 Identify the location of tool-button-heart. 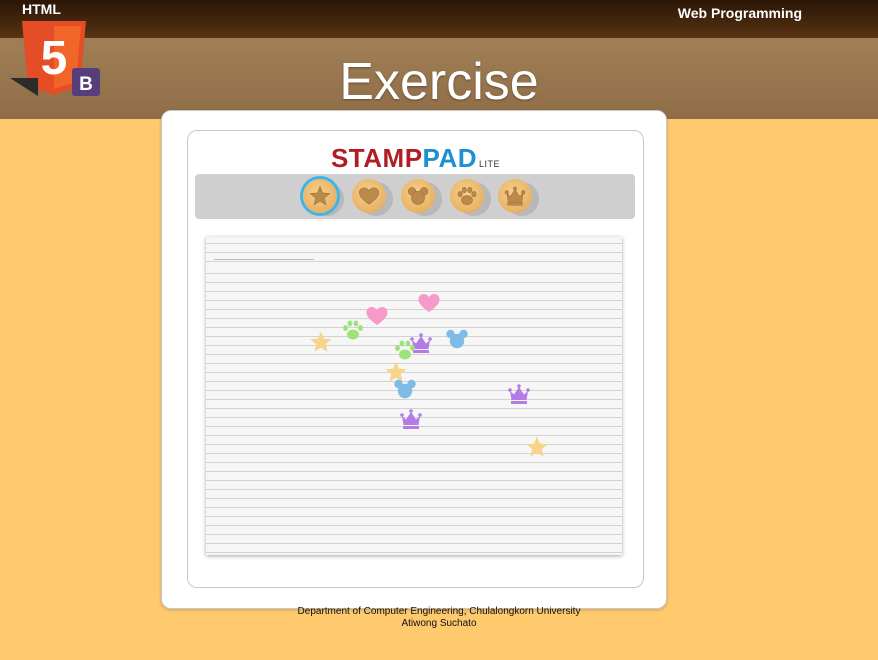
(369, 196).